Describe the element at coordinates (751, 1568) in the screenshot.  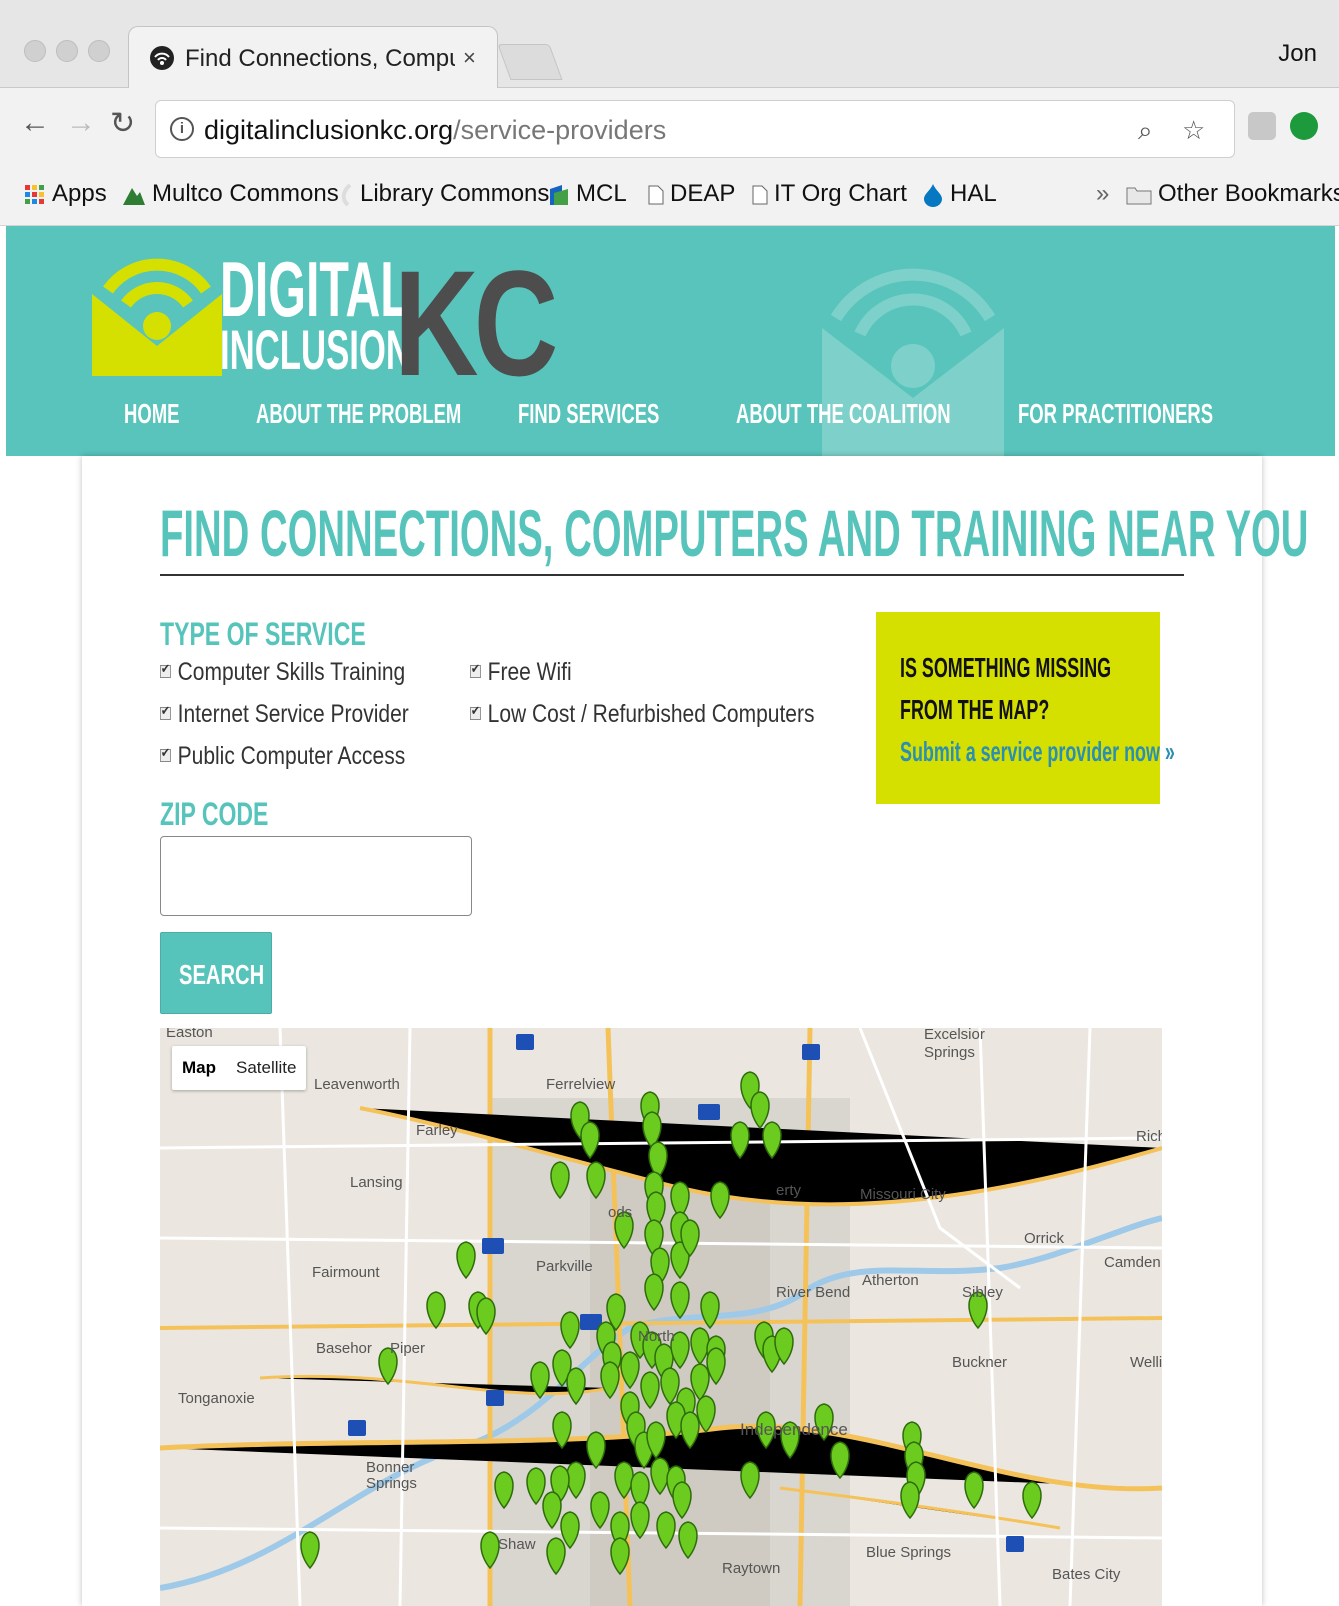
I see `place-label: Raytown` at that location.